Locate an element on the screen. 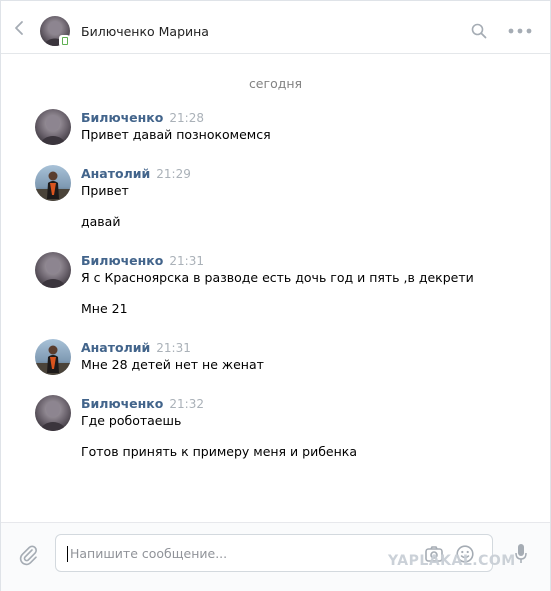 The height and width of the screenshot is (591, 551). message-time: 21:28 is located at coordinates (186, 118).